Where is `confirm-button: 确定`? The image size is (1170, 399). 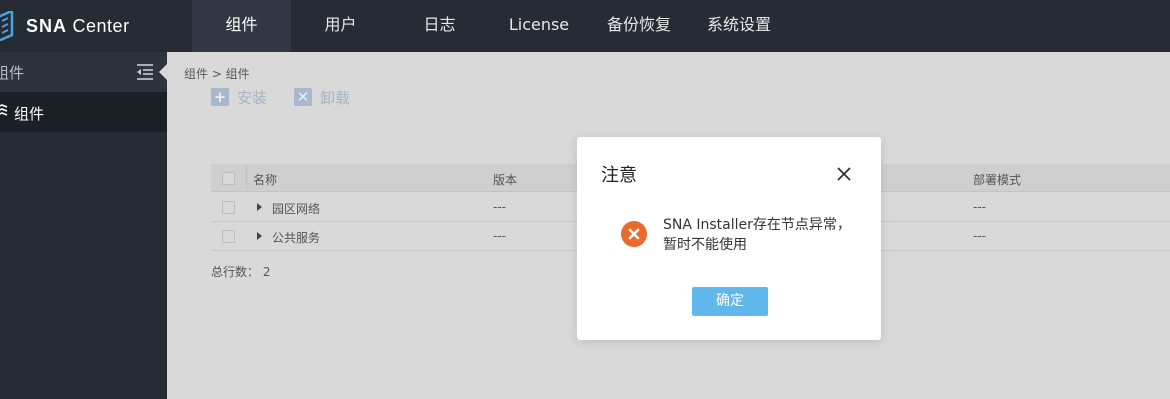 confirm-button: 确定 is located at coordinates (730, 301).